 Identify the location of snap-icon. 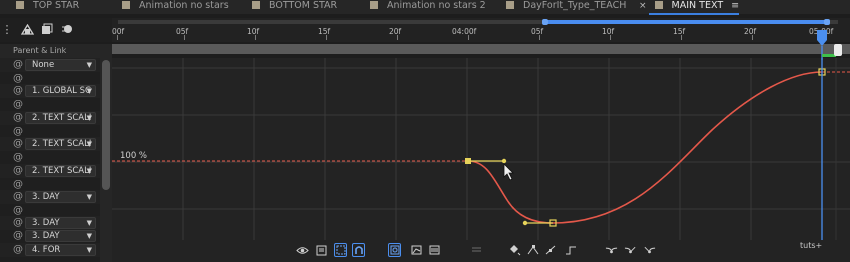
(358, 250).